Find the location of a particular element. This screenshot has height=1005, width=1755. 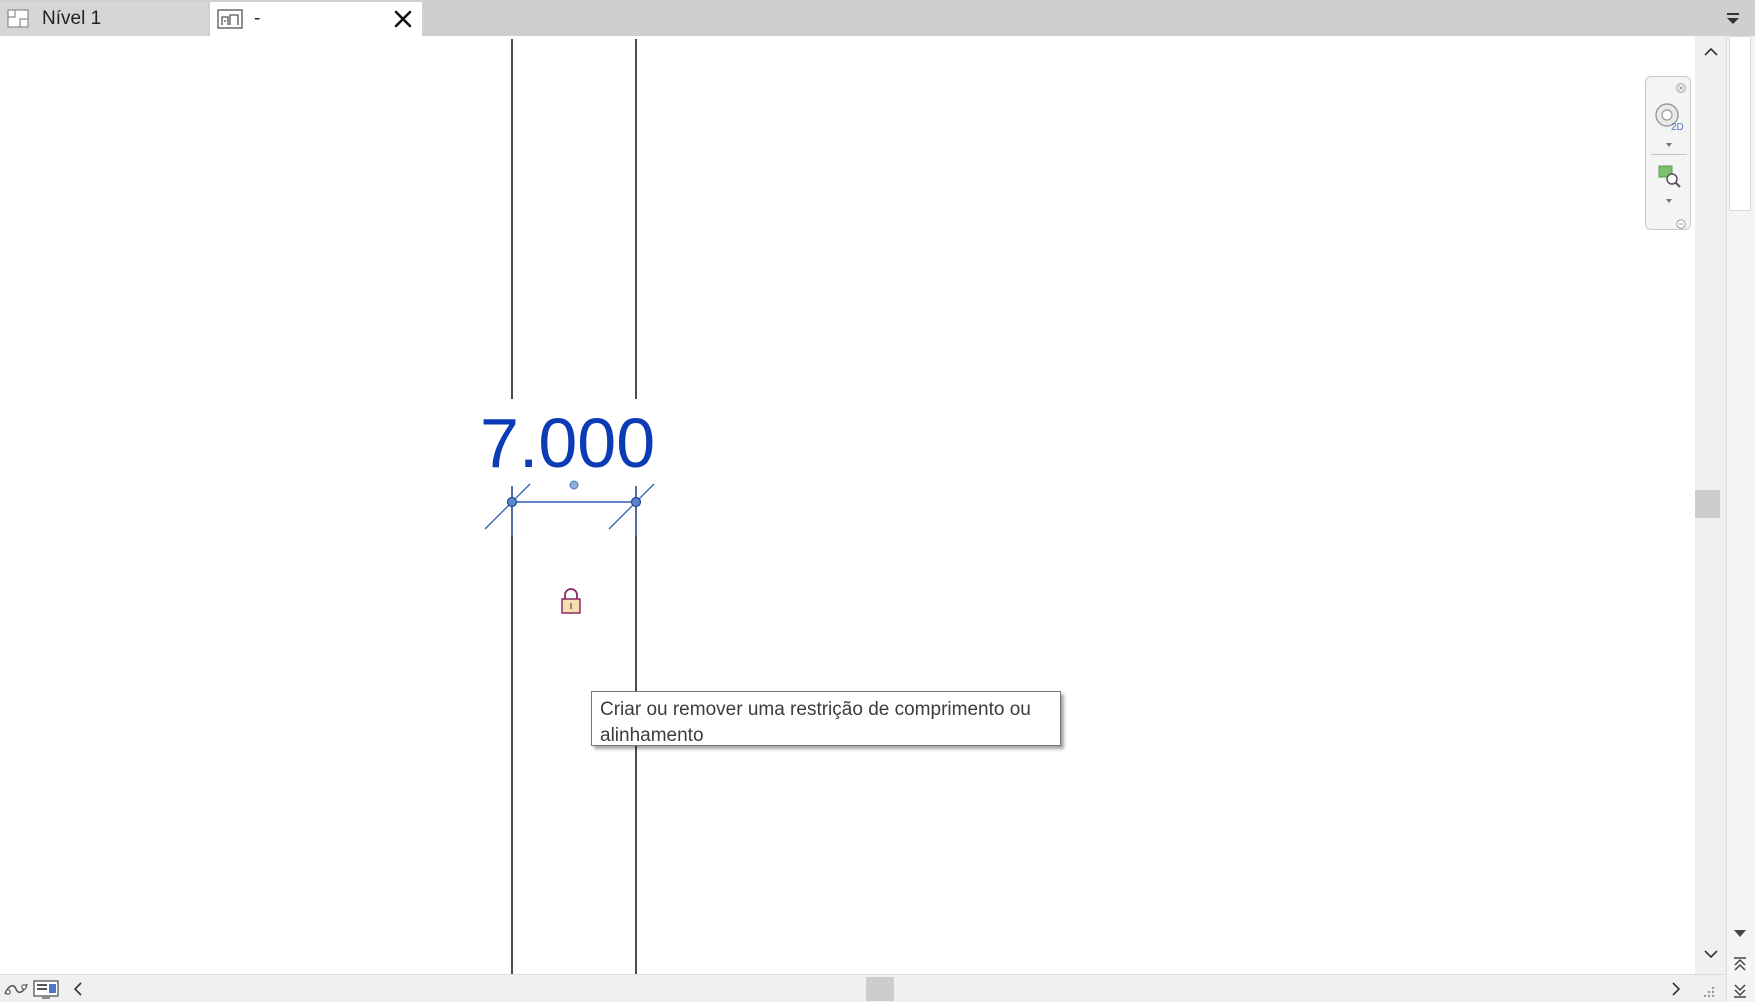

dimension-tick-right is located at coordinates (631, 506).